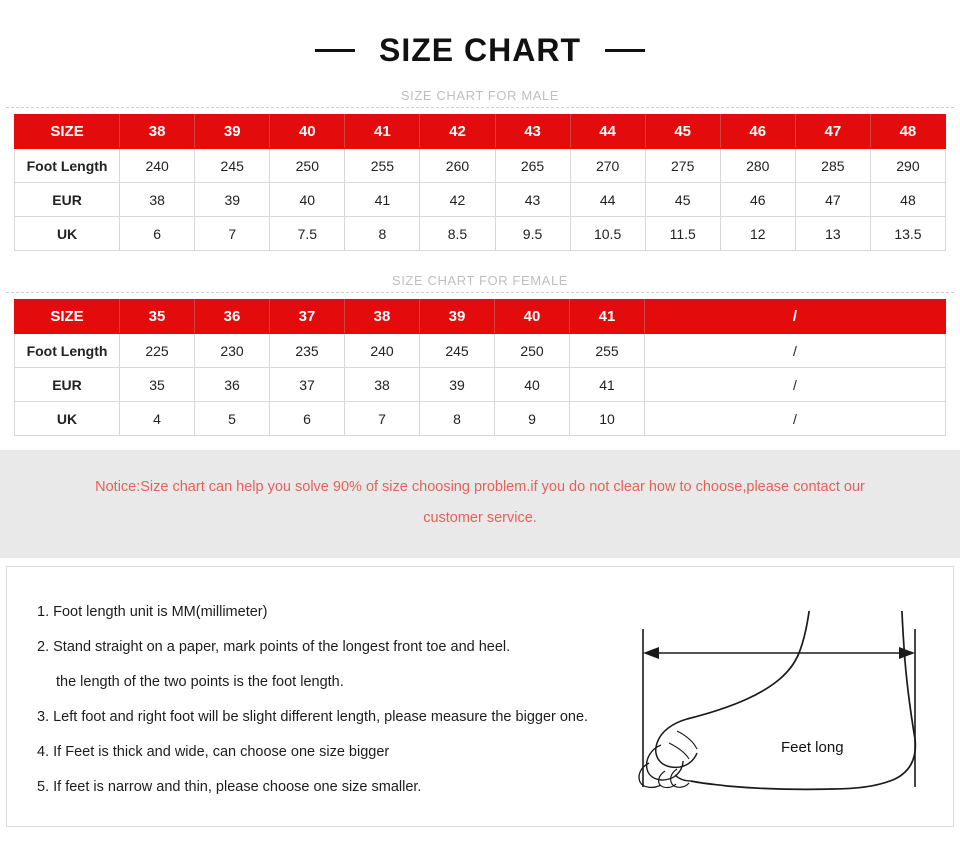 The image size is (960, 854). Describe the element at coordinates (832, 199) in the screenshot. I see `male-eur-cell: 47` at that location.